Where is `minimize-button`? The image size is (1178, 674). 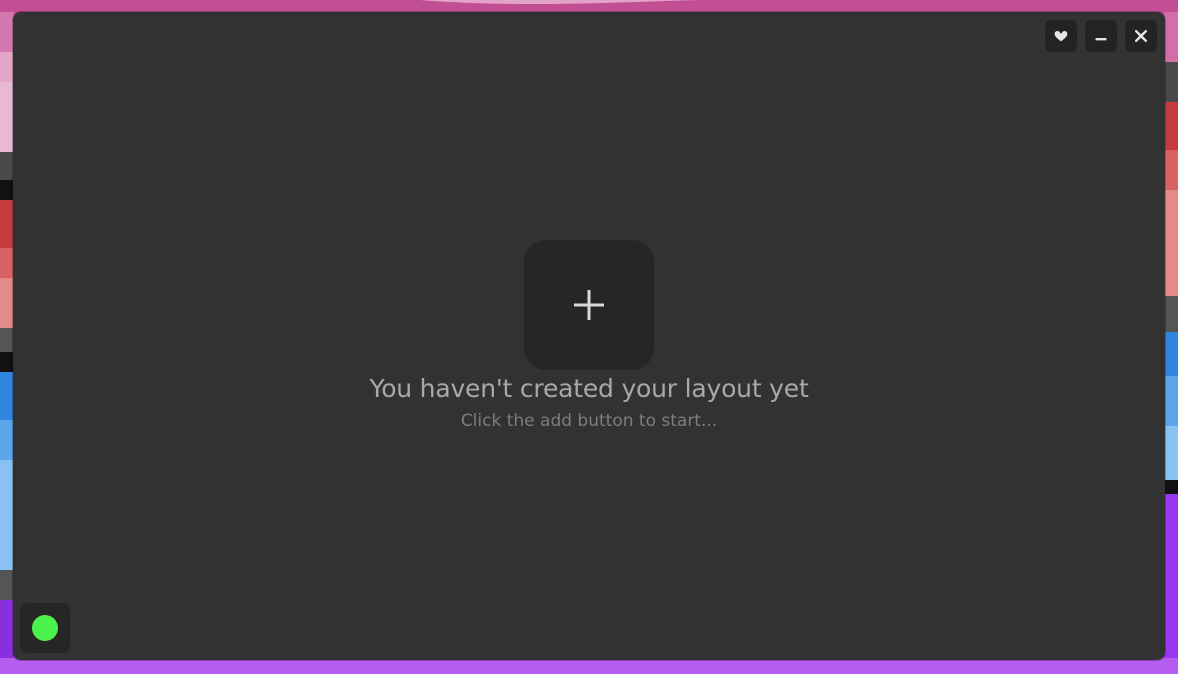 minimize-button is located at coordinates (1101, 36).